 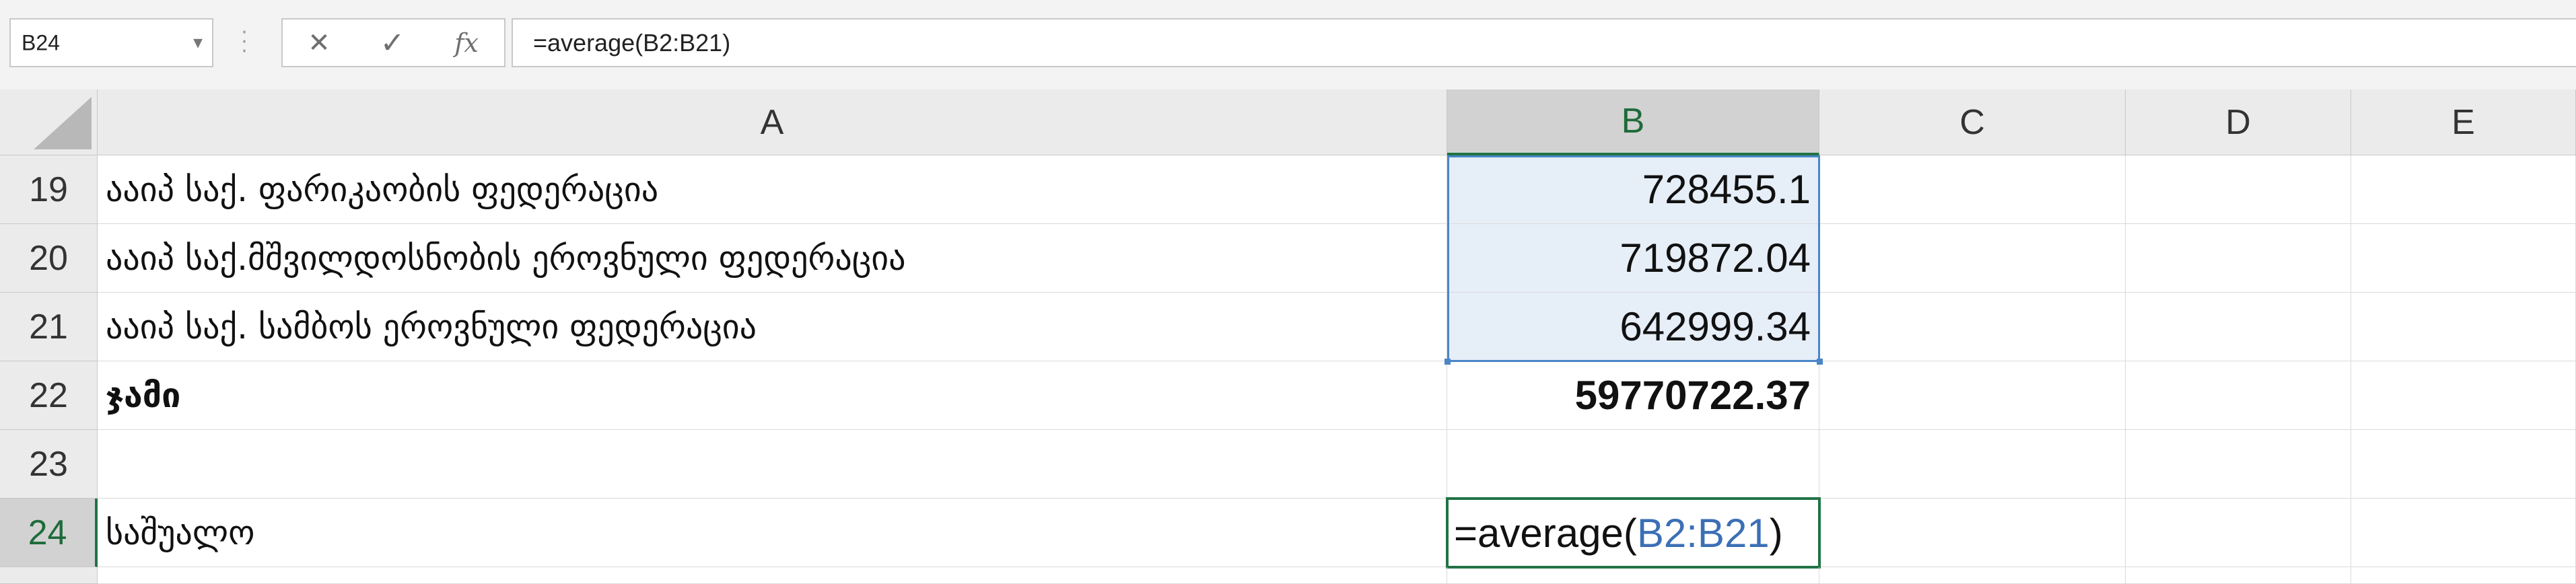 What do you see at coordinates (2238, 464) in the screenshot?
I see `cell-d23` at bounding box center [2238, 464].